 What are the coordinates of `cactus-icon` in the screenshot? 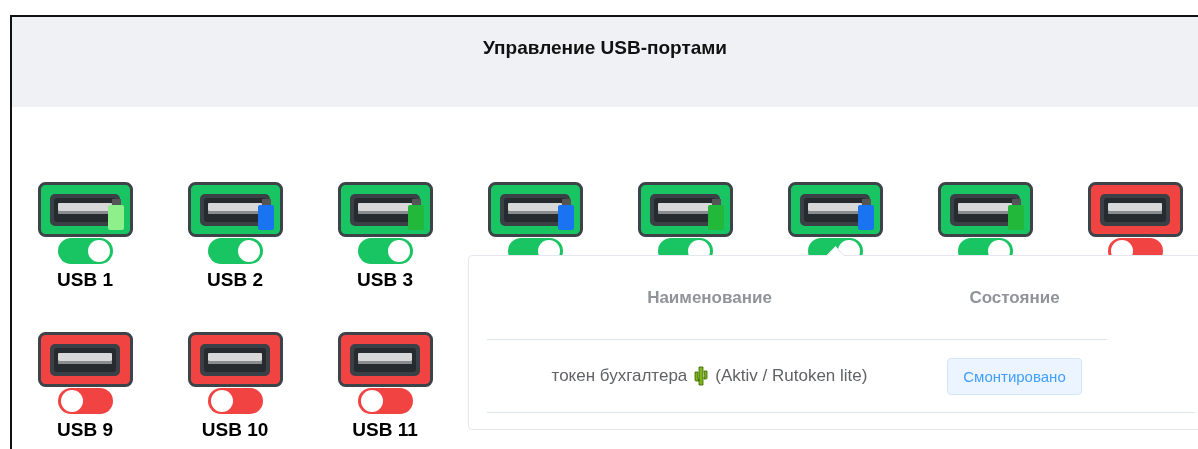 It's located at (701, 376).